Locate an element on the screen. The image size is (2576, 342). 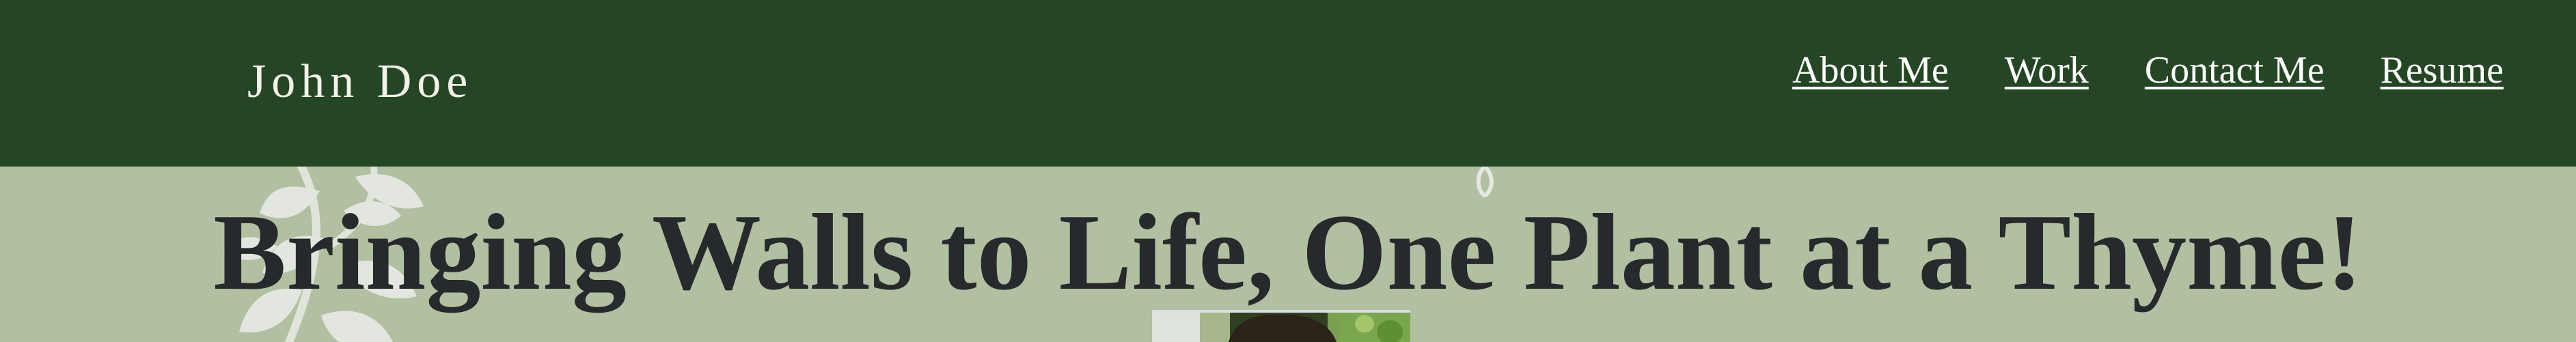
nav-work-link: Work is located at coordinates (2047, 70).